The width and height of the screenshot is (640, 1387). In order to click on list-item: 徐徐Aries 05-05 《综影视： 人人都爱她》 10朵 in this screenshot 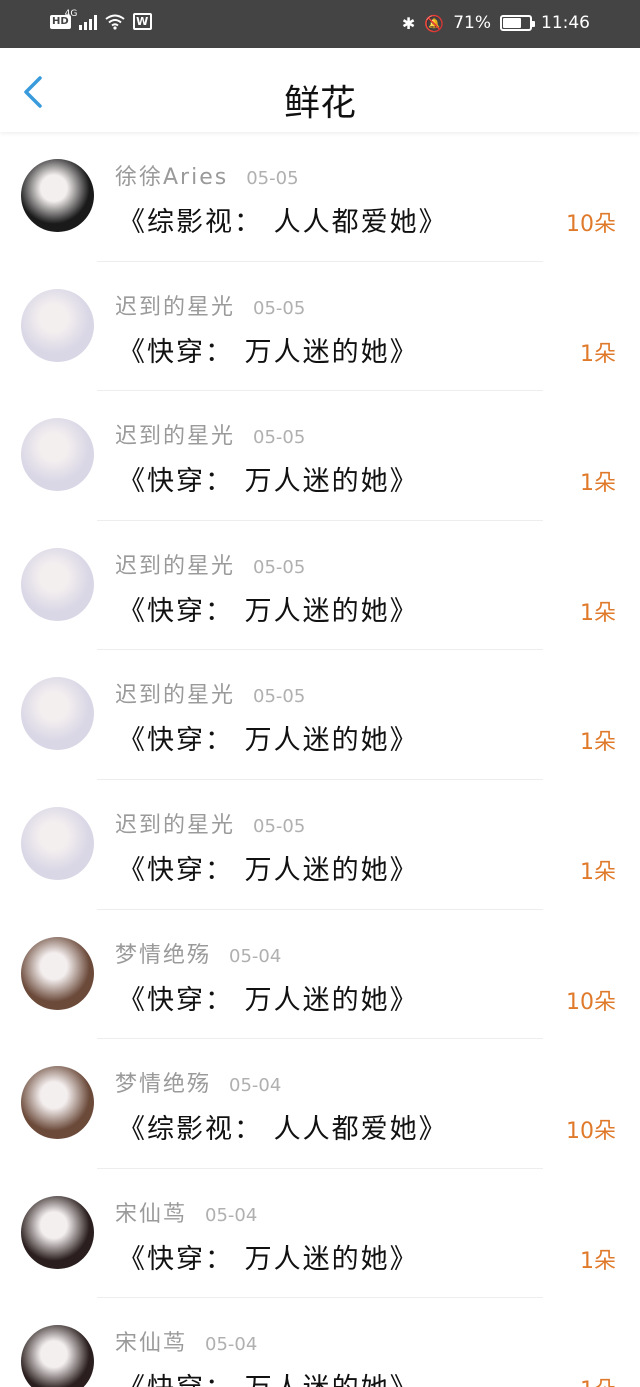, I will do `click(320, 197)`.